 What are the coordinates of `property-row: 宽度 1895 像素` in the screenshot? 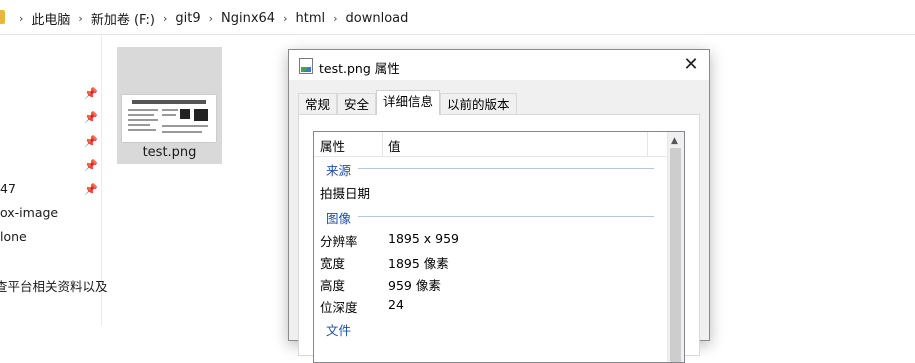 It's located at (384, 262).